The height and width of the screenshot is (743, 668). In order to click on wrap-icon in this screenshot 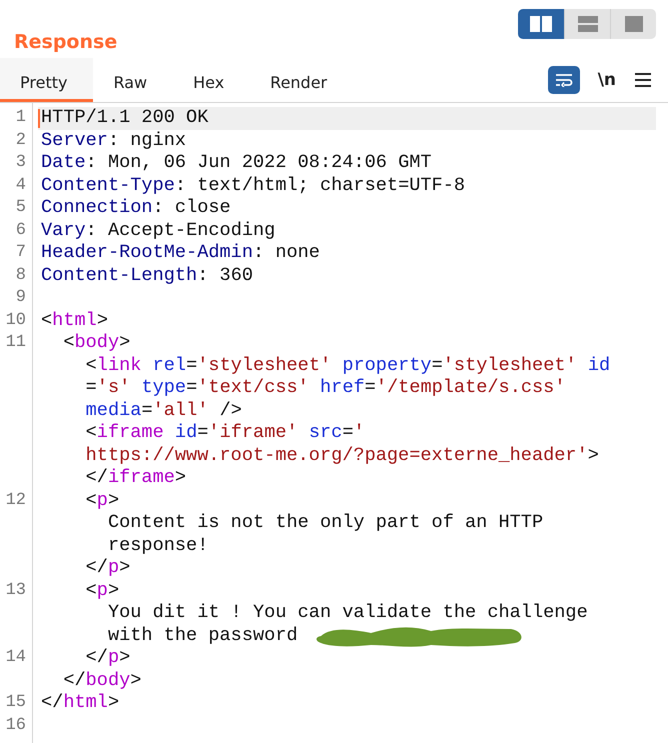, I will do `click(563, 80)`.